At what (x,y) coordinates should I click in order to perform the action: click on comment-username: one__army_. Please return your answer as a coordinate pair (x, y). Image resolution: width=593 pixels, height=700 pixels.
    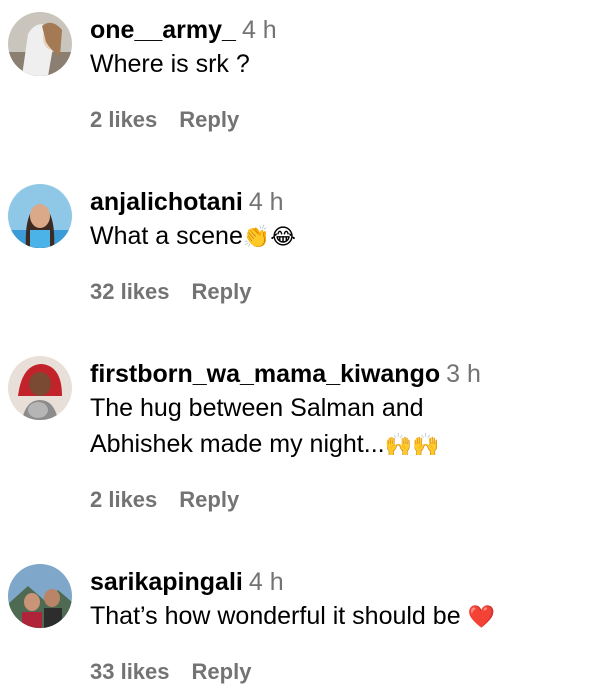
    Looking at the image, I should click on (163, 30).